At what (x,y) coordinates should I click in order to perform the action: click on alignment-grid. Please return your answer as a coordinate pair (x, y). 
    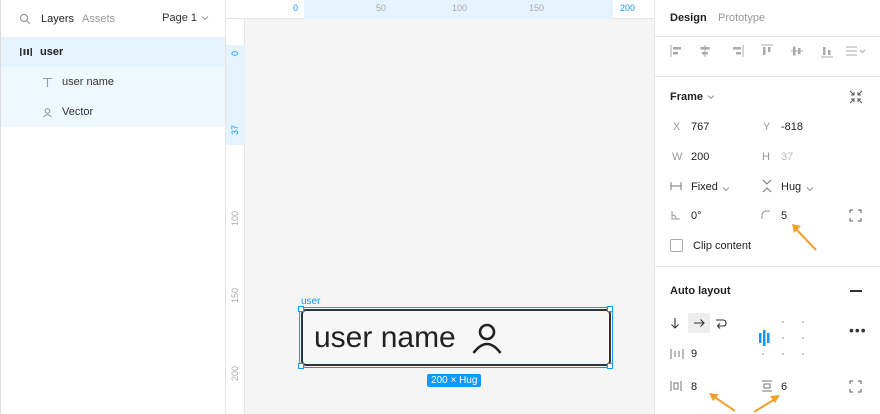
    Looking at the image, I should click on (783, 338).